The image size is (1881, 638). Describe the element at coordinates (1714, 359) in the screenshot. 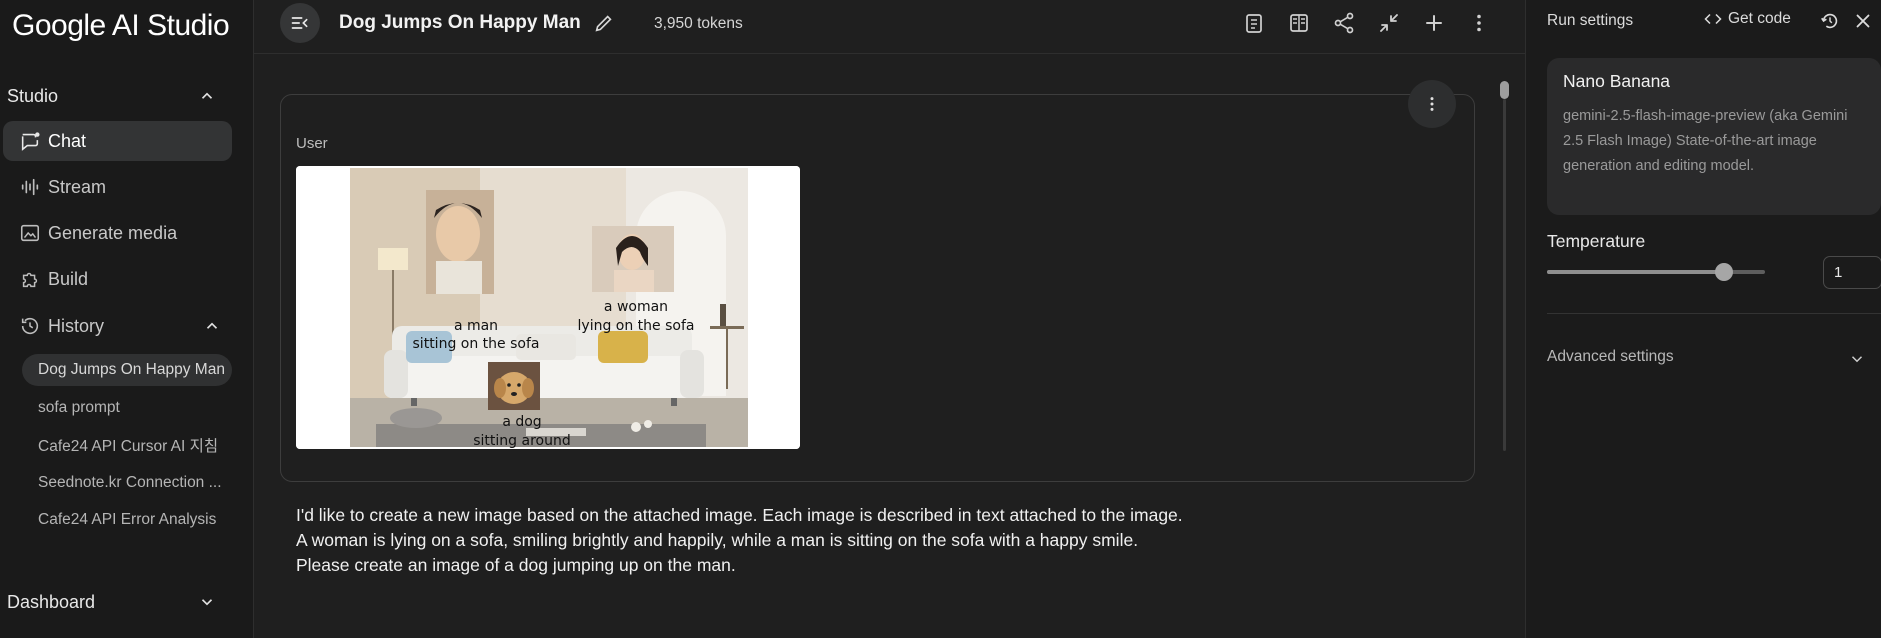

I see `advanced-settings-toggle: Advanced settings` at that location.